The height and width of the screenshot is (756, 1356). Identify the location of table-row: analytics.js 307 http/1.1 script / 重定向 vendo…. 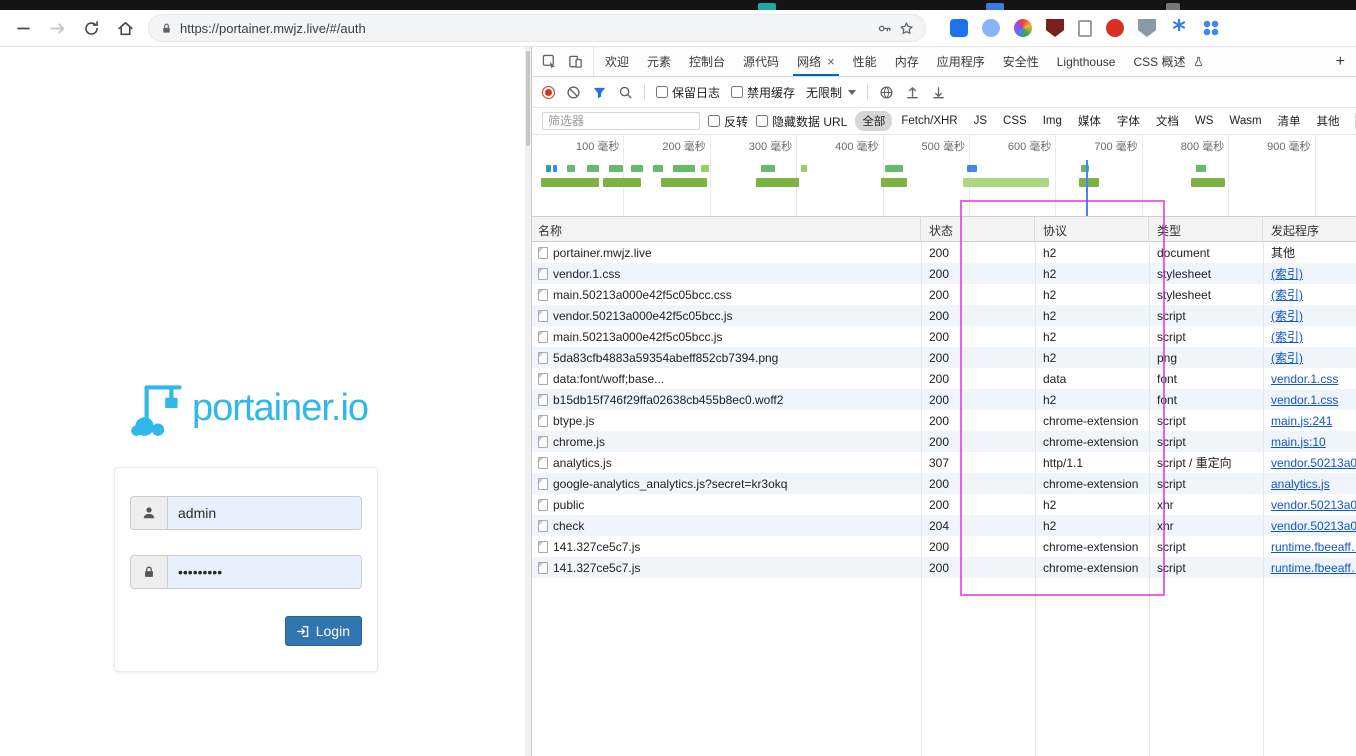
(944, 462).